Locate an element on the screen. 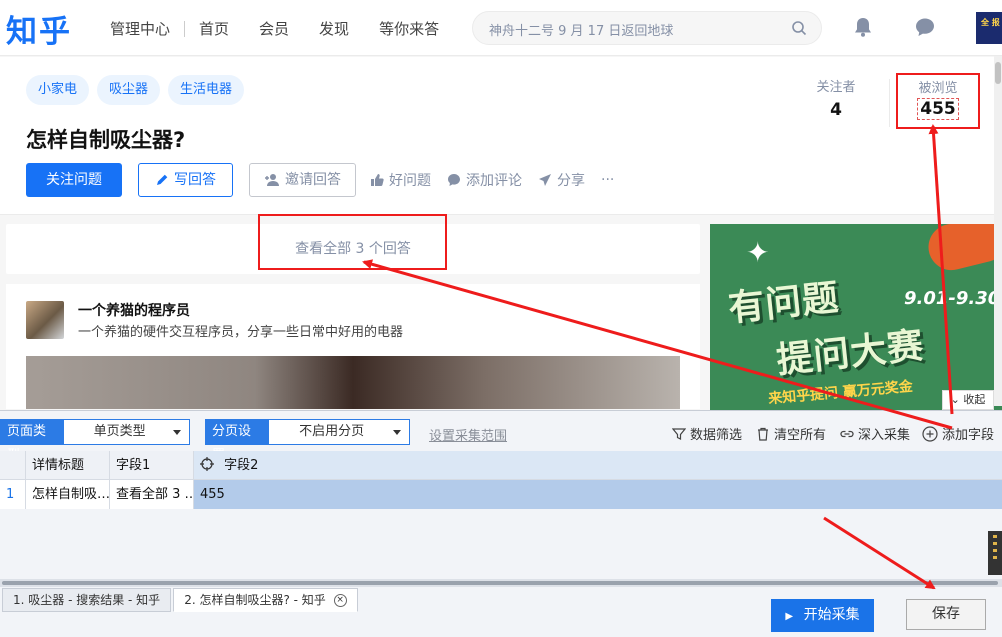 The image size is (1002, 637). page-type-select: 页面类型 单页类型 is located at coordinates (95, 441).